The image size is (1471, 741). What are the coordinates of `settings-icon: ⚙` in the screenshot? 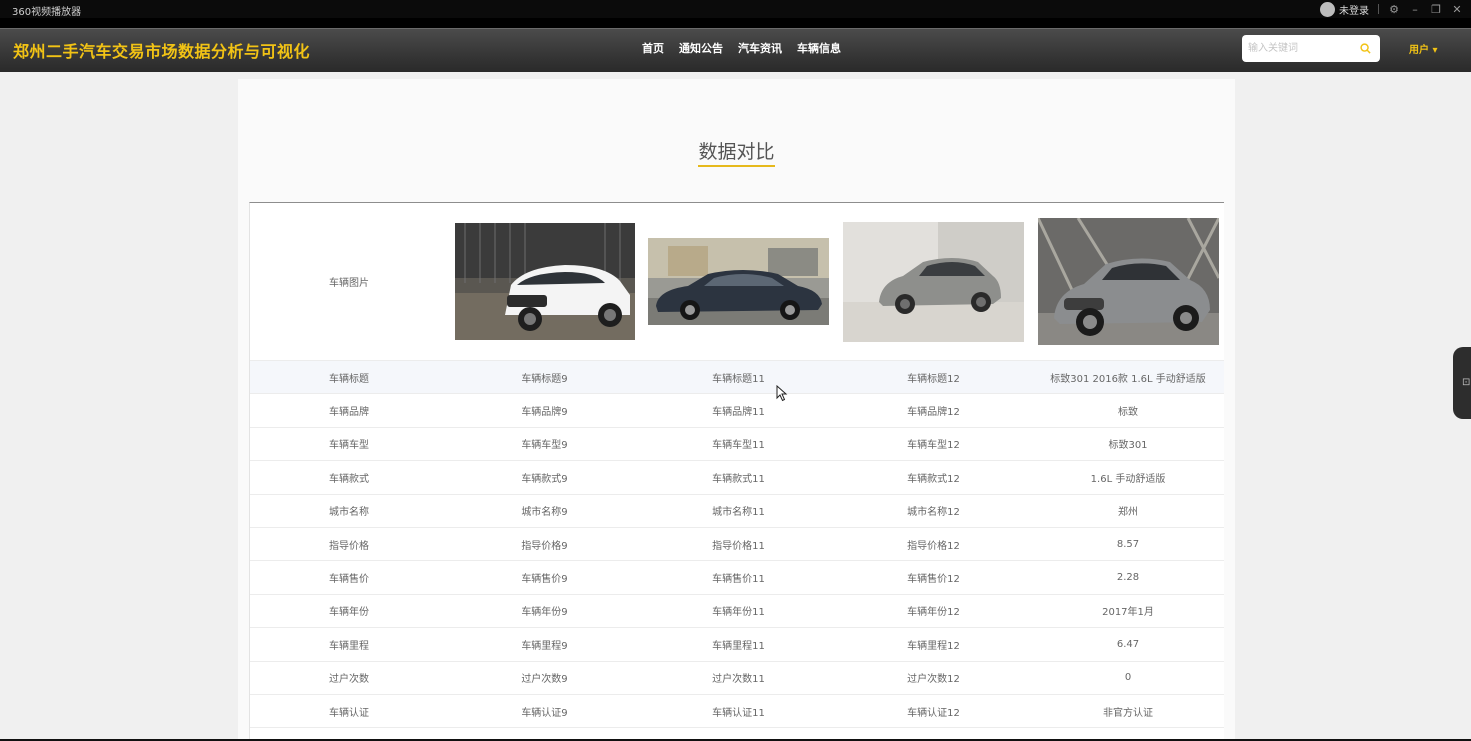 It's located at (1394, 9).